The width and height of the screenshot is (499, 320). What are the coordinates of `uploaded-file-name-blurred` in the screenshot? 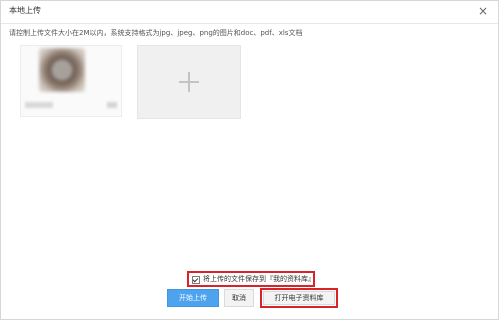 It's located at (39, 105).